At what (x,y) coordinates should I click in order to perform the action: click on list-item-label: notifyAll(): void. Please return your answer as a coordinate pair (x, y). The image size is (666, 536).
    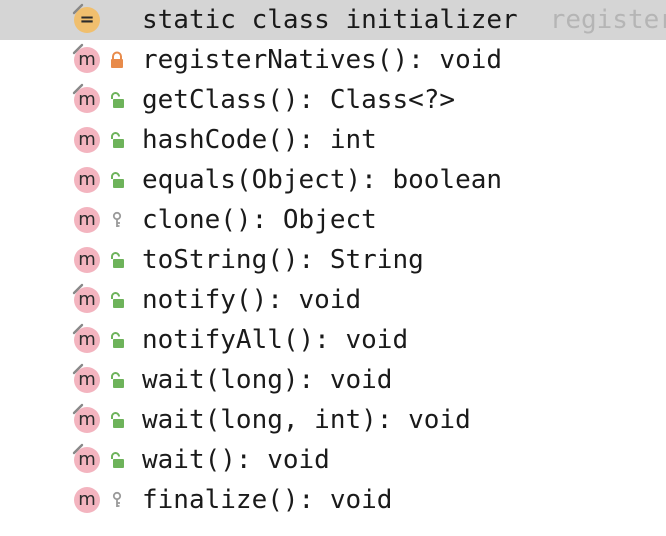
    Looking at the image, I should click on (275, 340).